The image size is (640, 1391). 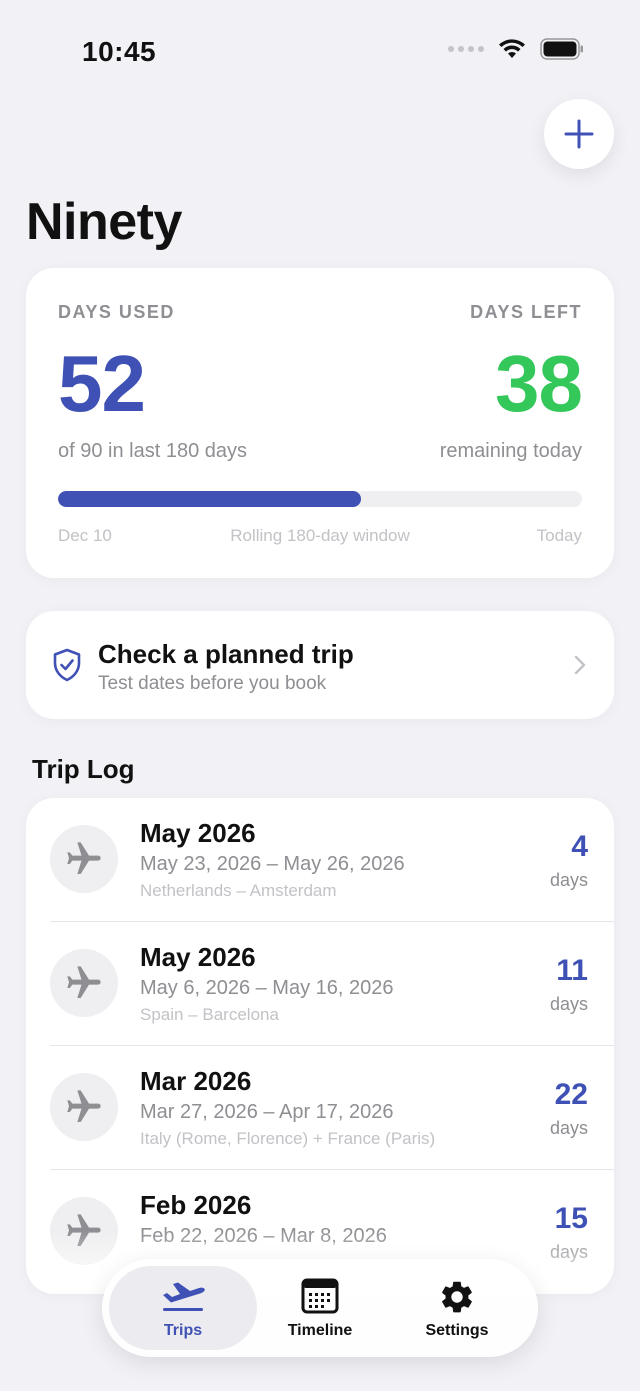 What do you see at coordinates (104, 222) in the screenshot?
I see `page-title: Ninety` at bounding box center [104, 222].